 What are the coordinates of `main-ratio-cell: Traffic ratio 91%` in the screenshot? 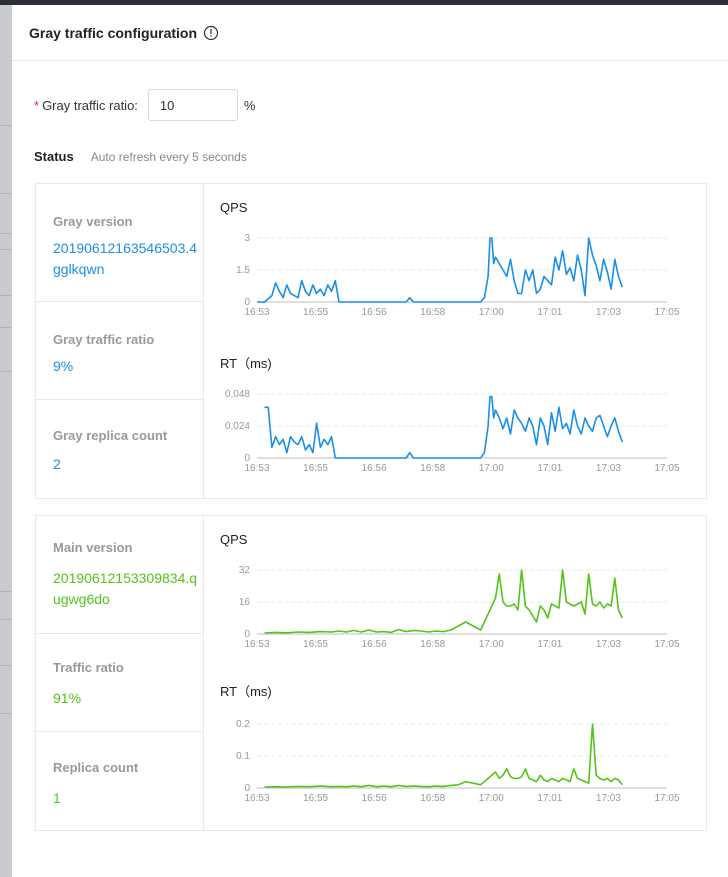 It's located at (120, 683).